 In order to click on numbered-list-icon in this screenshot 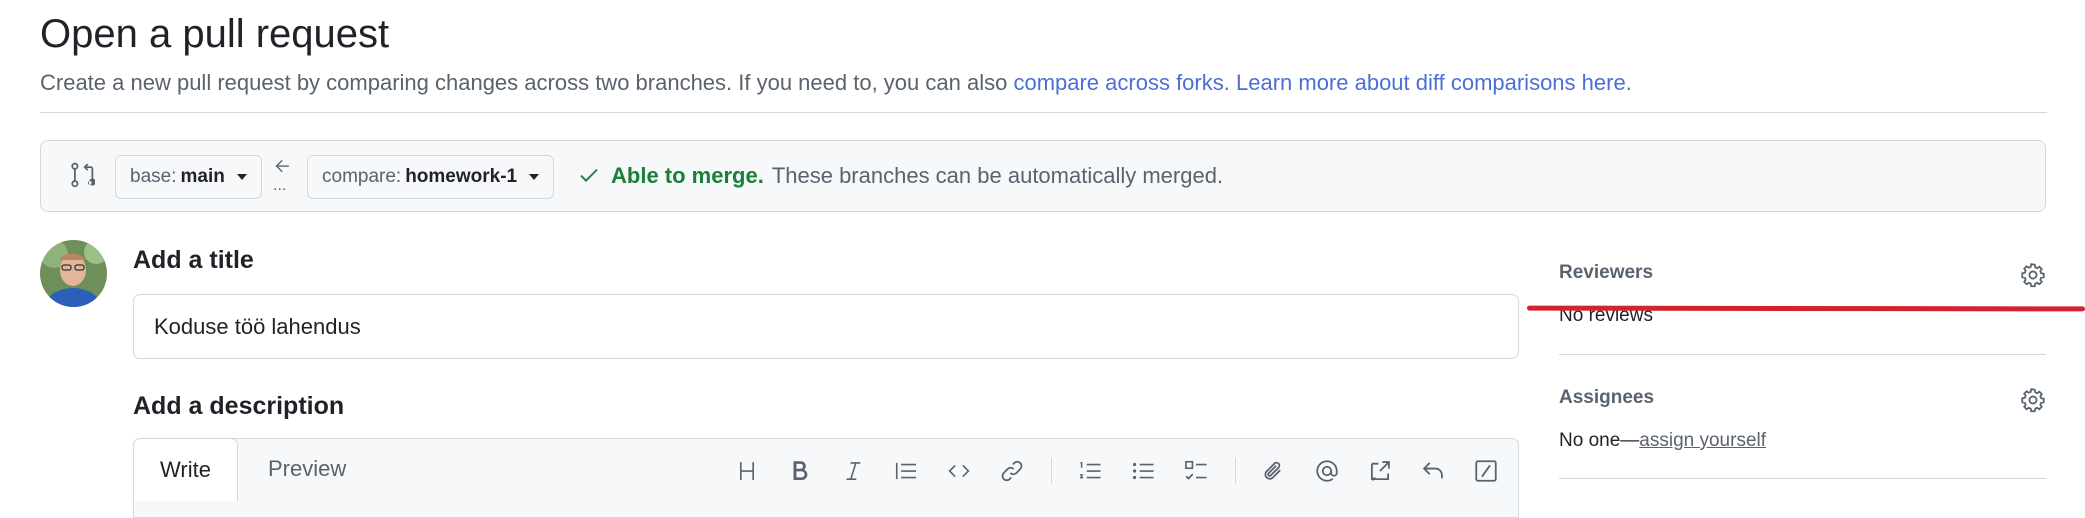, I will do `click(1090, 470)`.